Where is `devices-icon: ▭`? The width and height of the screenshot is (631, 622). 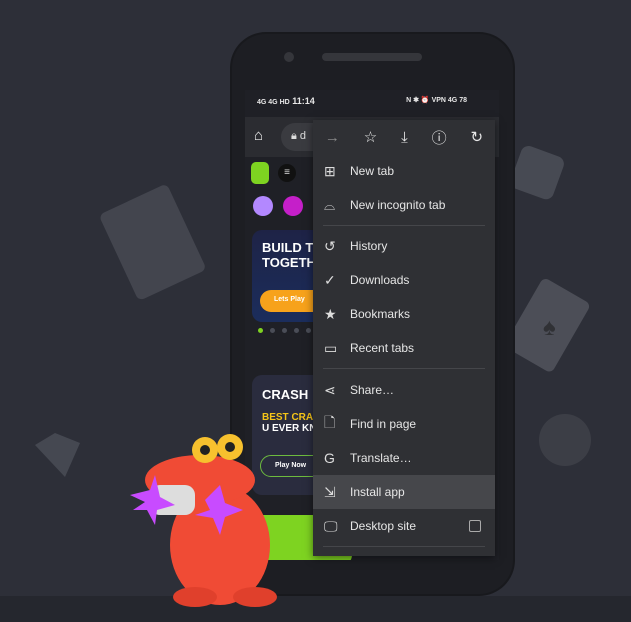
devices-icon: ▭ is located at coordinates (331, 347).